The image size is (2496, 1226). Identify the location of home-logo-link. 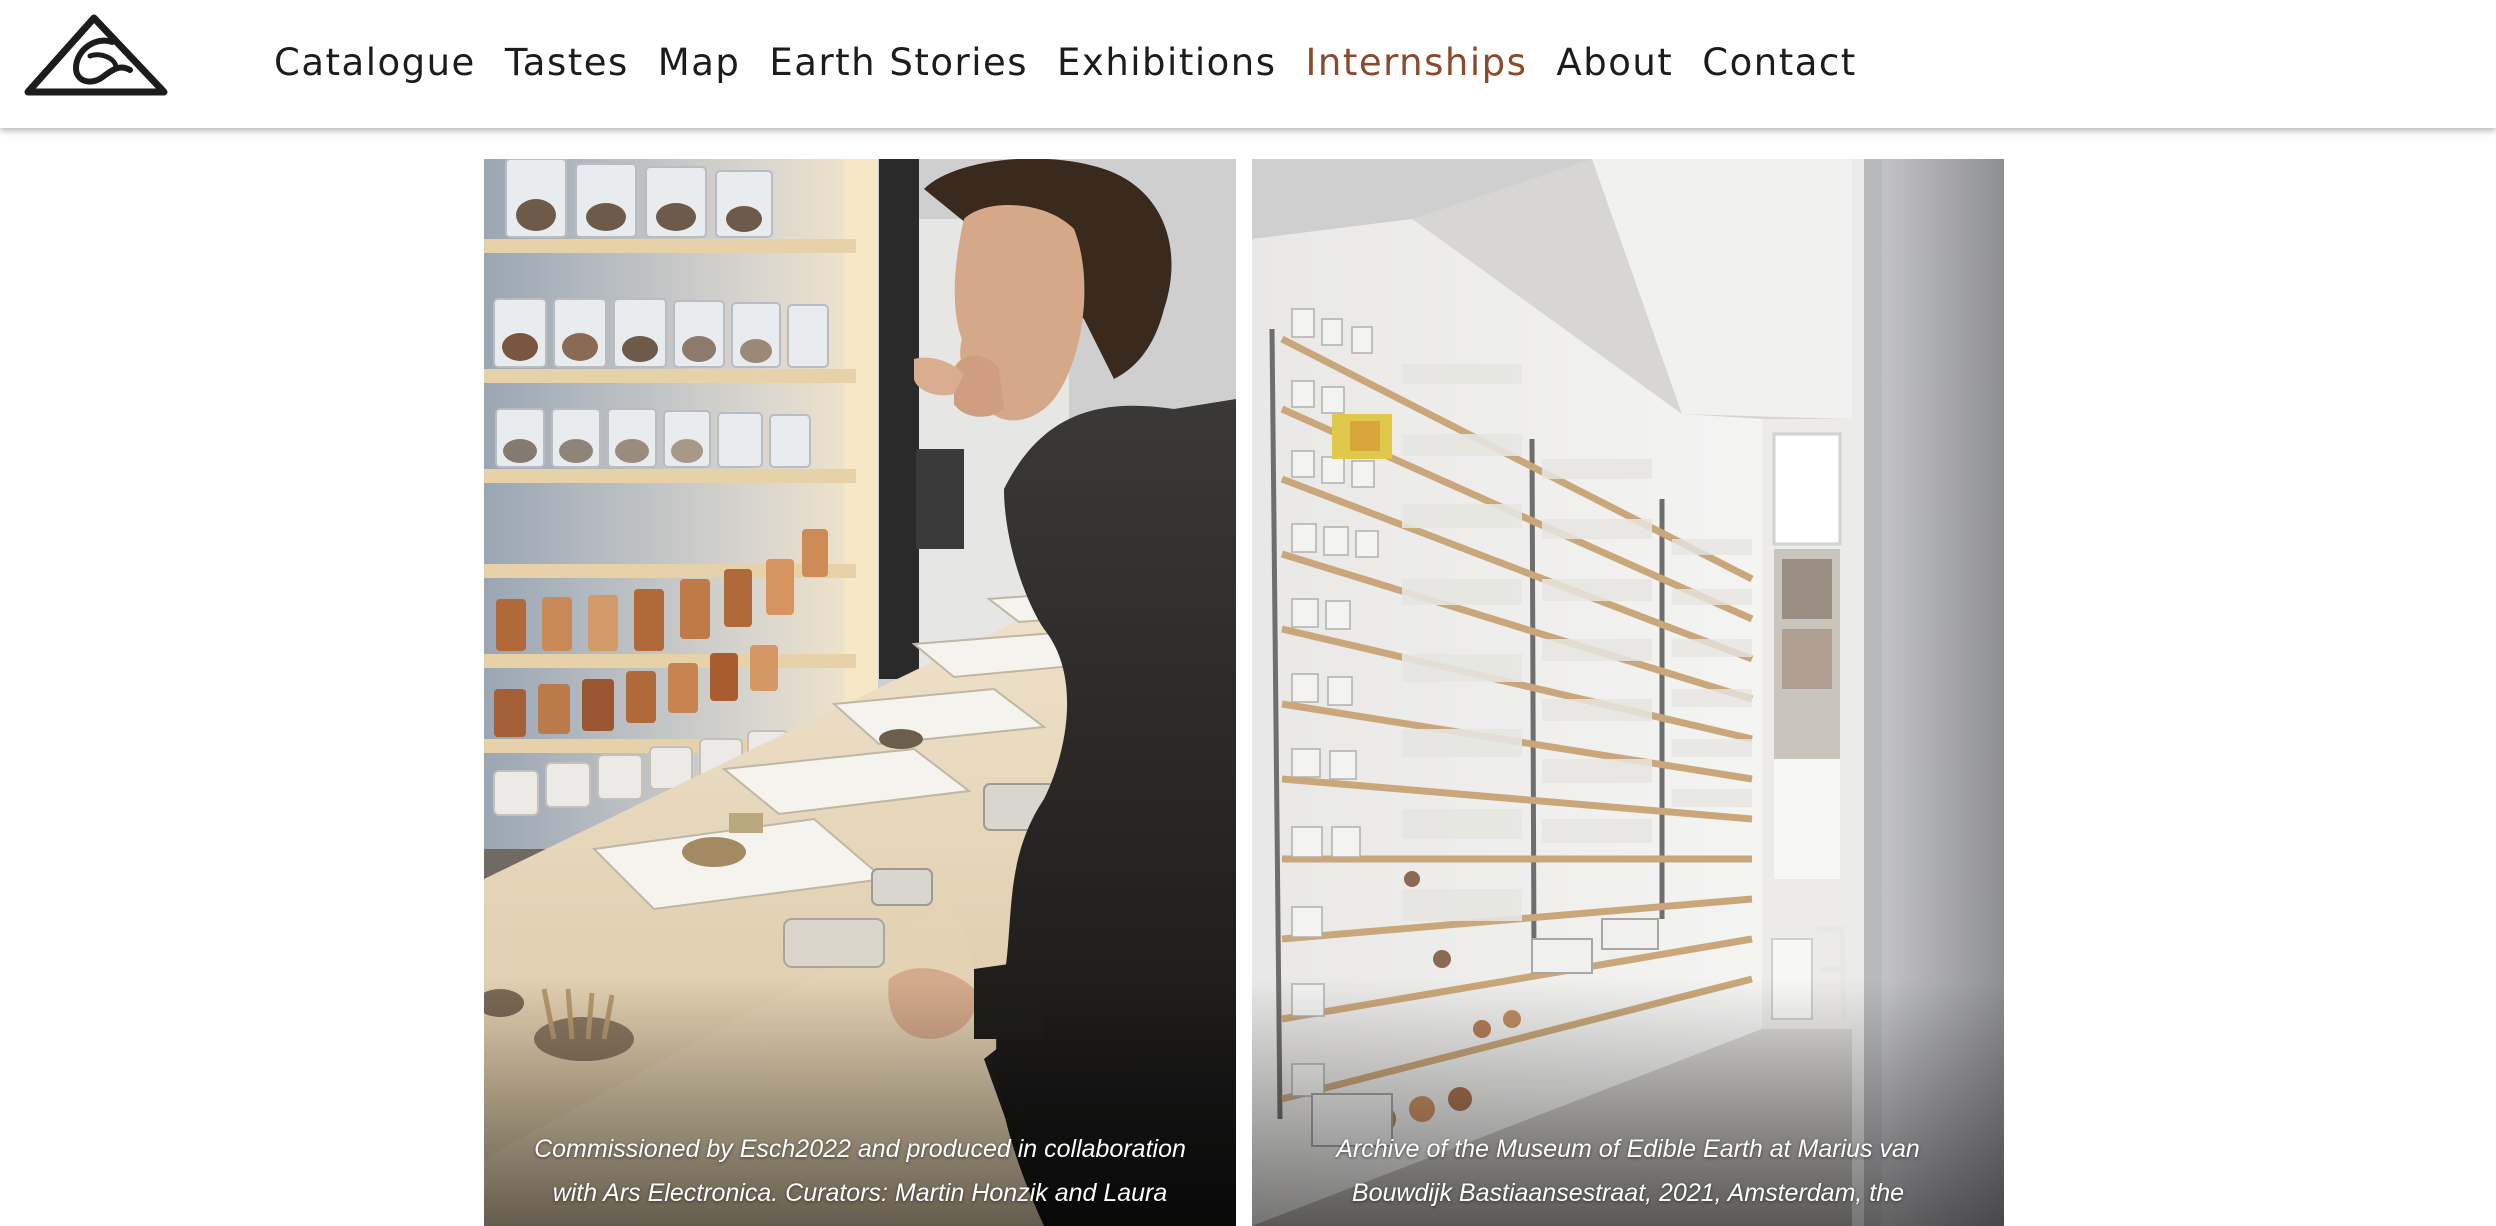
(96, 54).